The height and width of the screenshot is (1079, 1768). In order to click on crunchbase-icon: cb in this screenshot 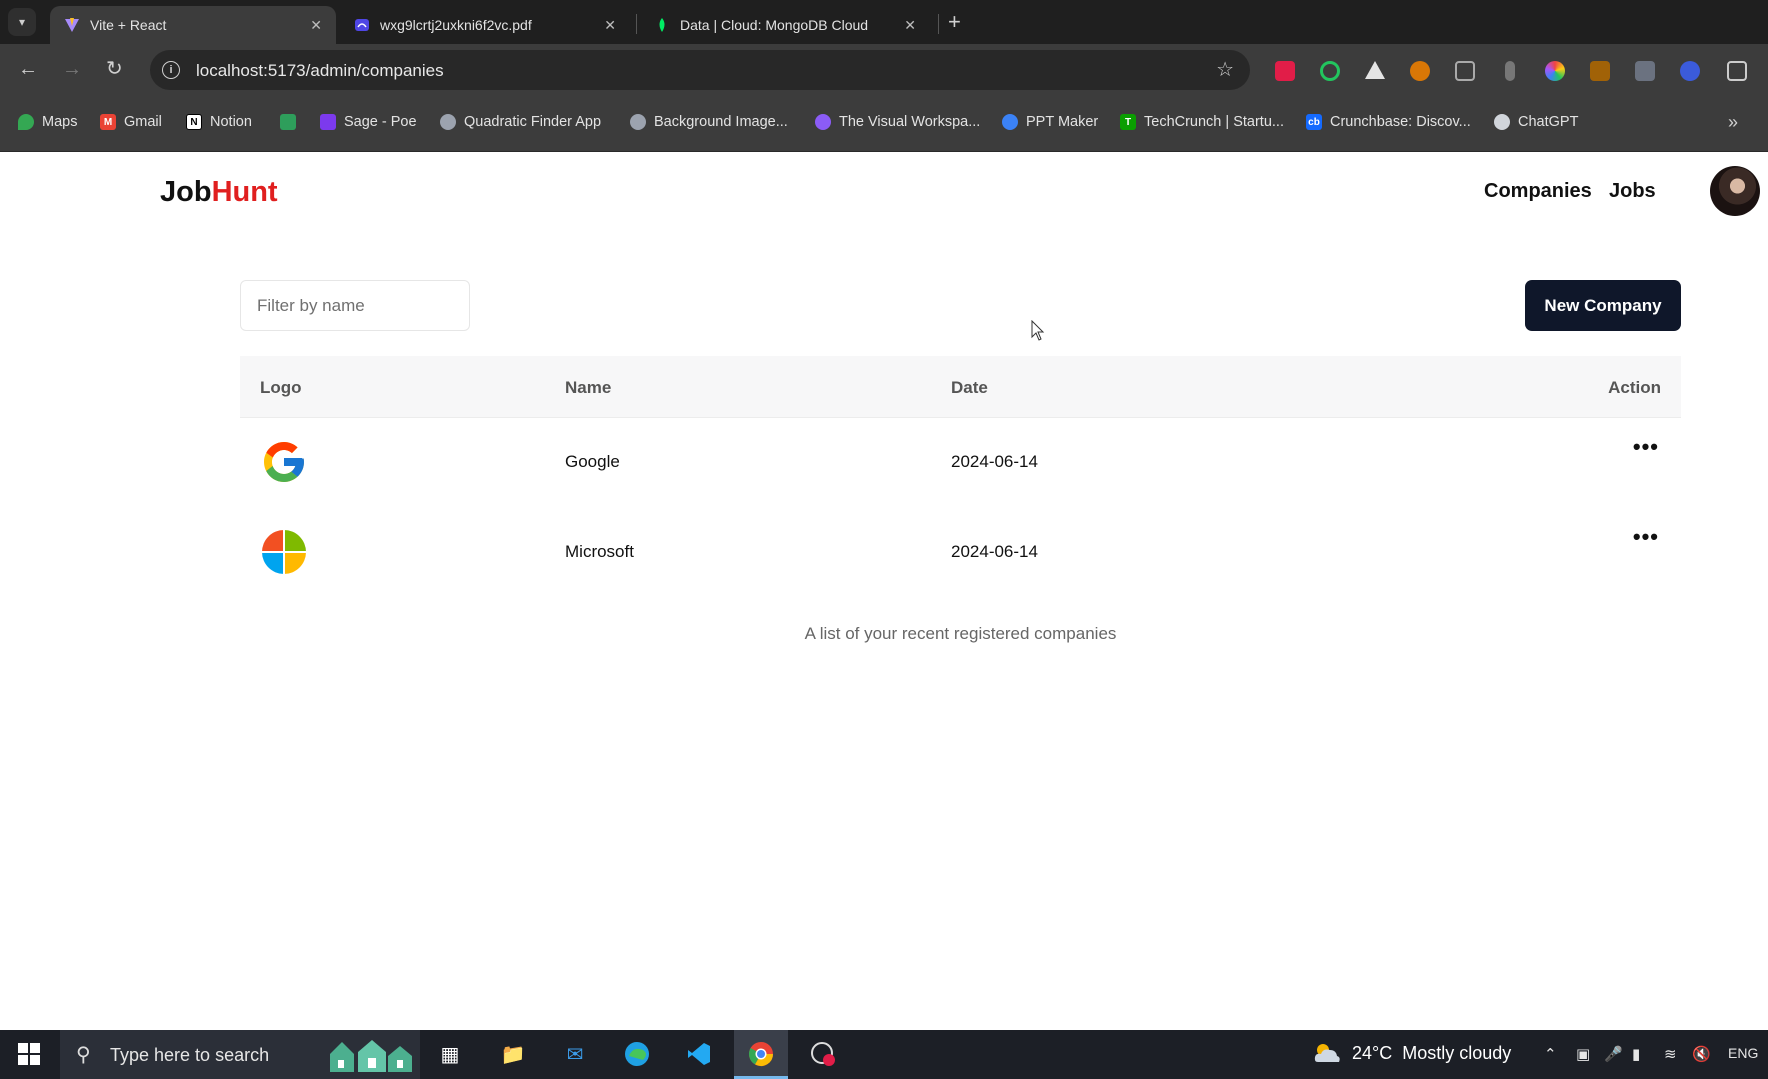, I will do `click(1314, 122)`.